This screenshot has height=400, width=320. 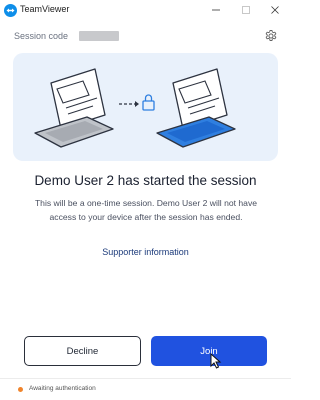 I want to click on status-divider, so click(x=145, y=378).